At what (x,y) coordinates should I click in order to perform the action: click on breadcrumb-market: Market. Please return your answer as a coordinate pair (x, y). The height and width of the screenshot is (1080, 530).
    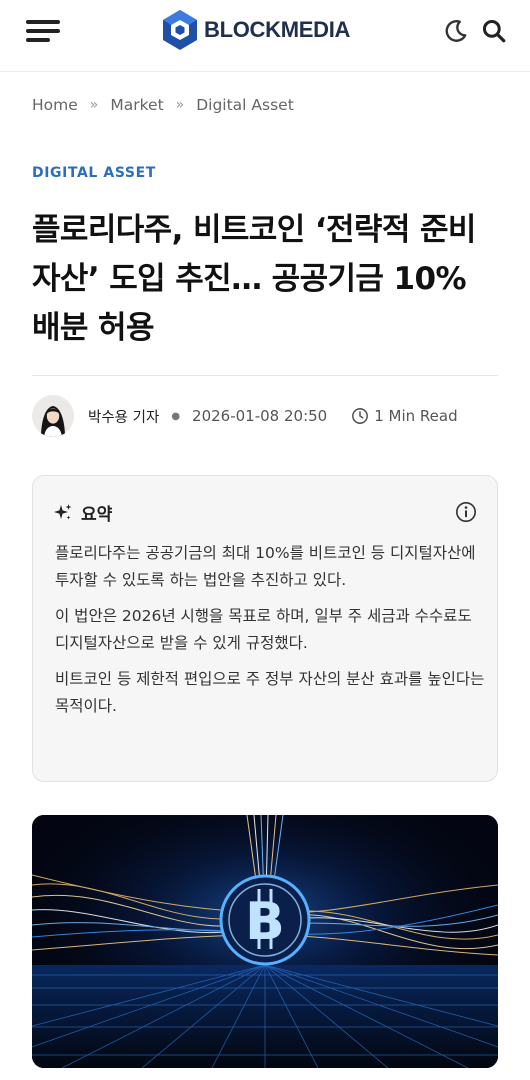
    Looking at the image, I should click on (136, 105).